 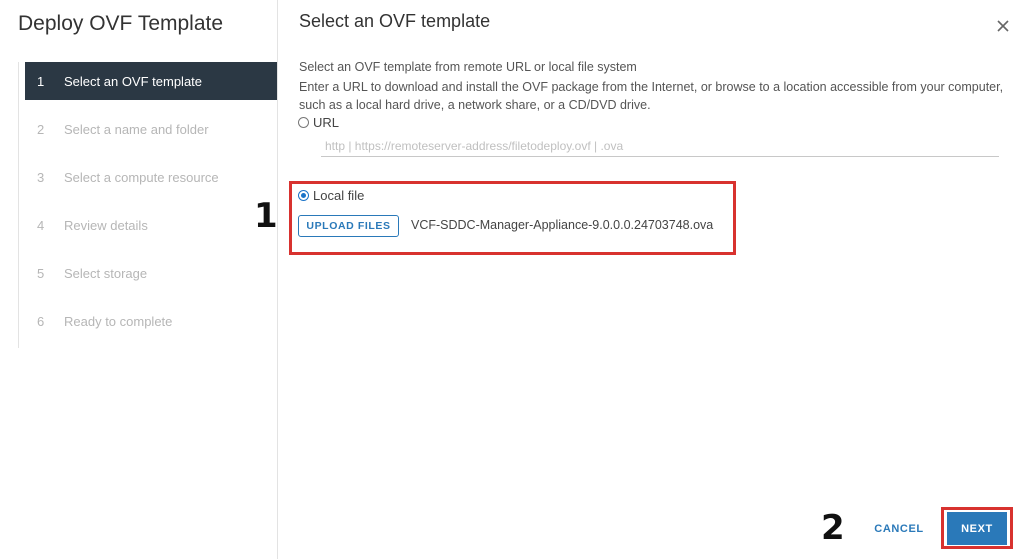 What do you see at coordinates (151, 225) in the screenshot?
I see `step-review-details: 4 Review details` at bounding box center [151, 225].